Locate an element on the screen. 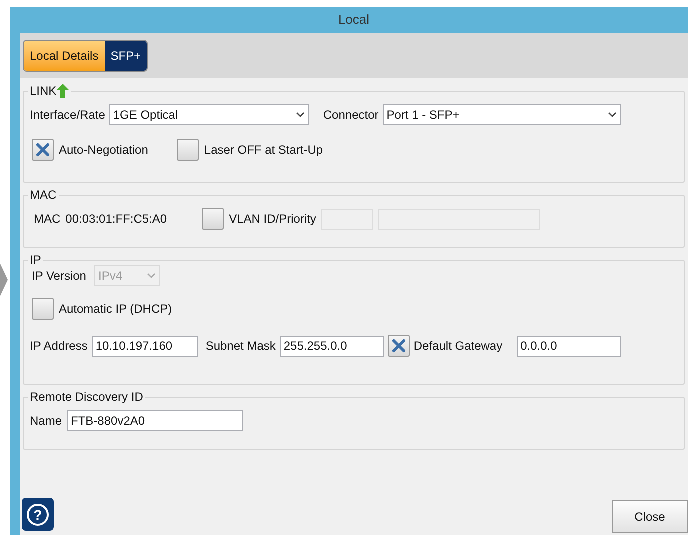  close-button: Close is located at coordinates (650, 516).